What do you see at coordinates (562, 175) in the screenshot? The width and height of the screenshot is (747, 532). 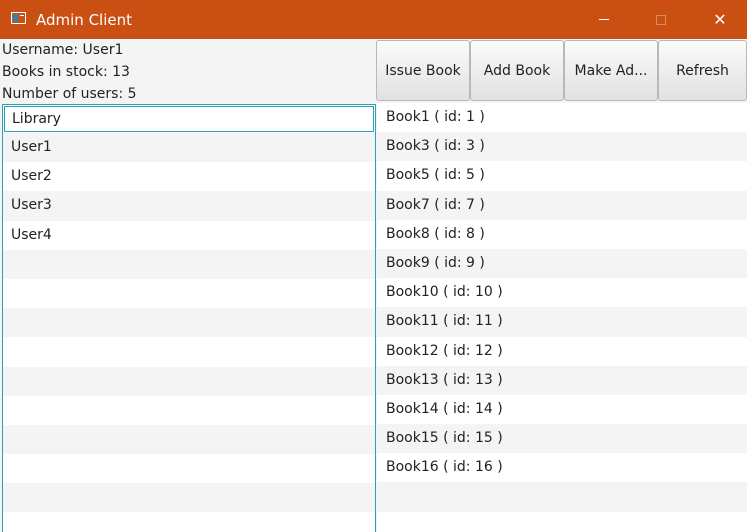 I see `book-list-item: Book5 ( id: 5 )` at bounding box center [562, 175].